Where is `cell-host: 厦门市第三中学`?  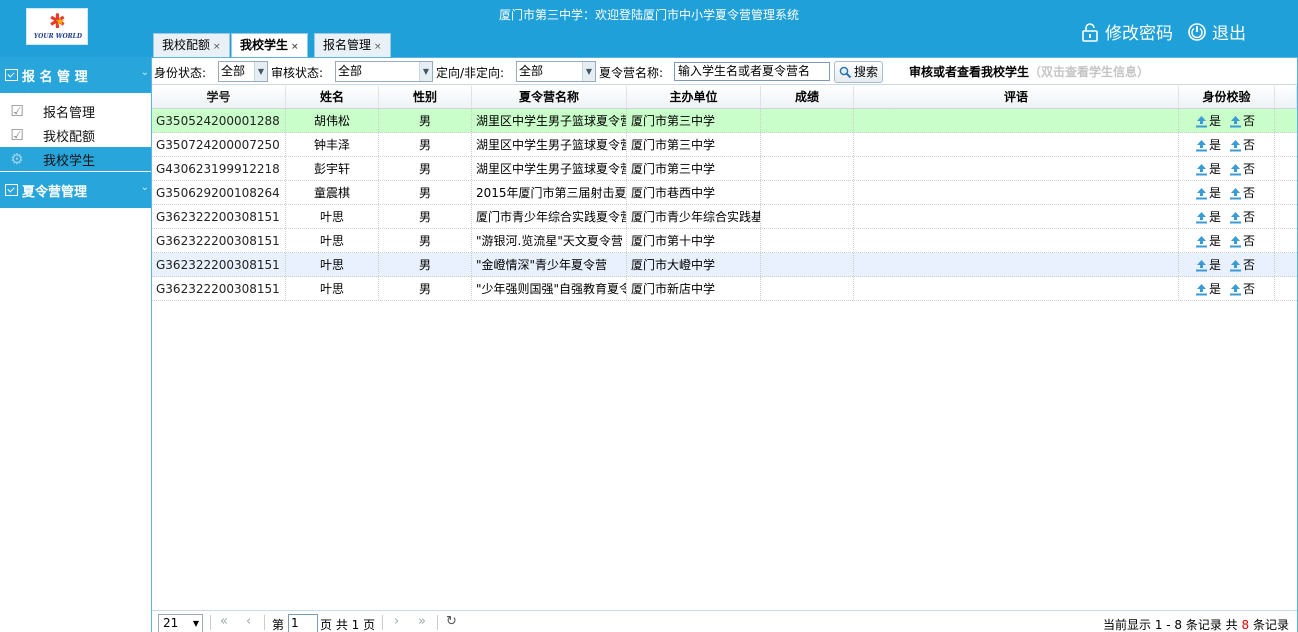 cell-host: 厦门市第三中学 is located at coordinates (694, 120).